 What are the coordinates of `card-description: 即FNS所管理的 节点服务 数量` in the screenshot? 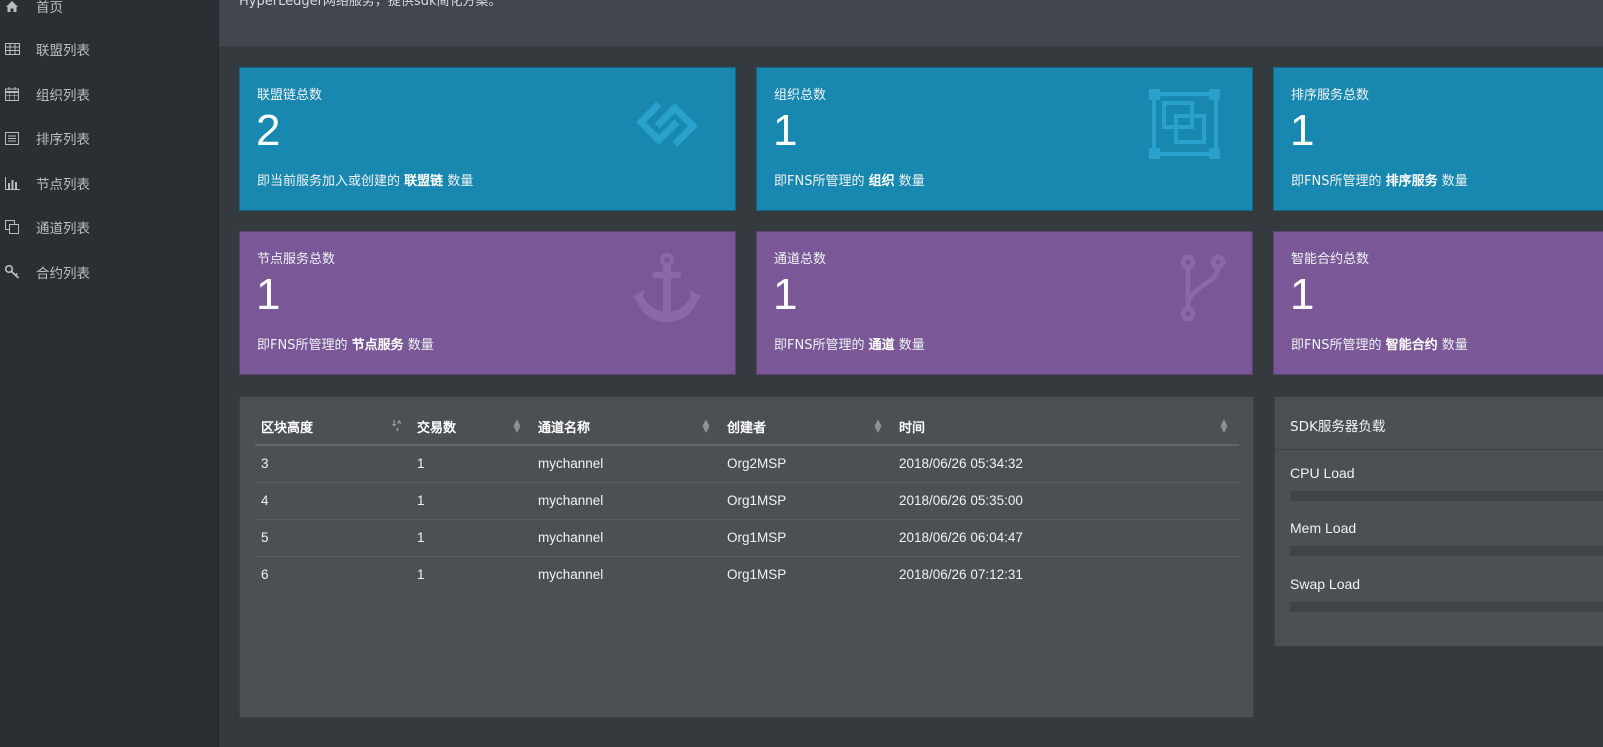 It's located at (345, 345).